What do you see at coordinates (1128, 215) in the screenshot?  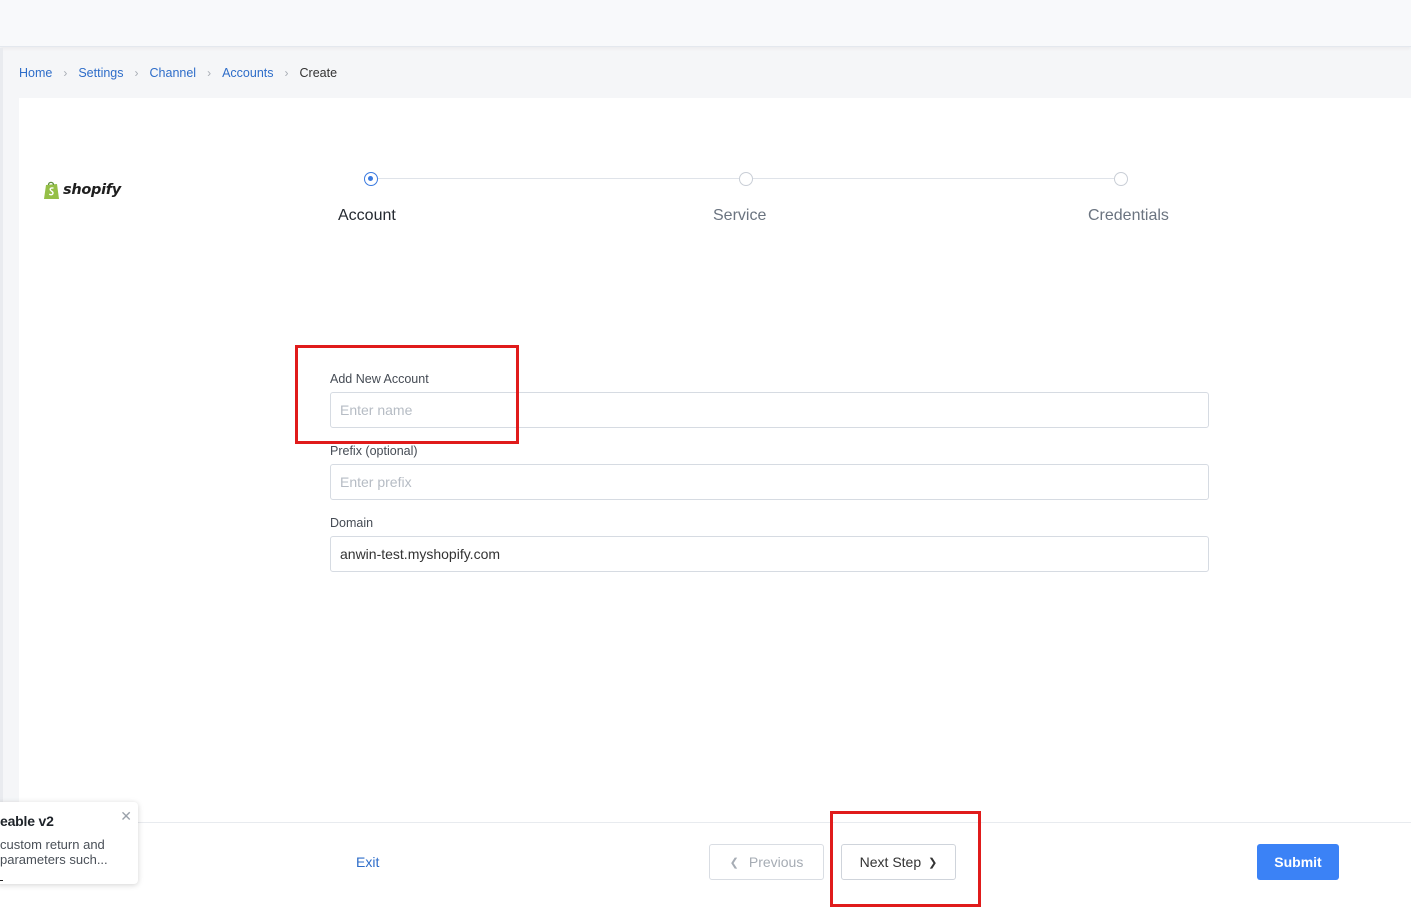 I see `step-credentials-label: Credentials` at bounding box center [1128, 215].